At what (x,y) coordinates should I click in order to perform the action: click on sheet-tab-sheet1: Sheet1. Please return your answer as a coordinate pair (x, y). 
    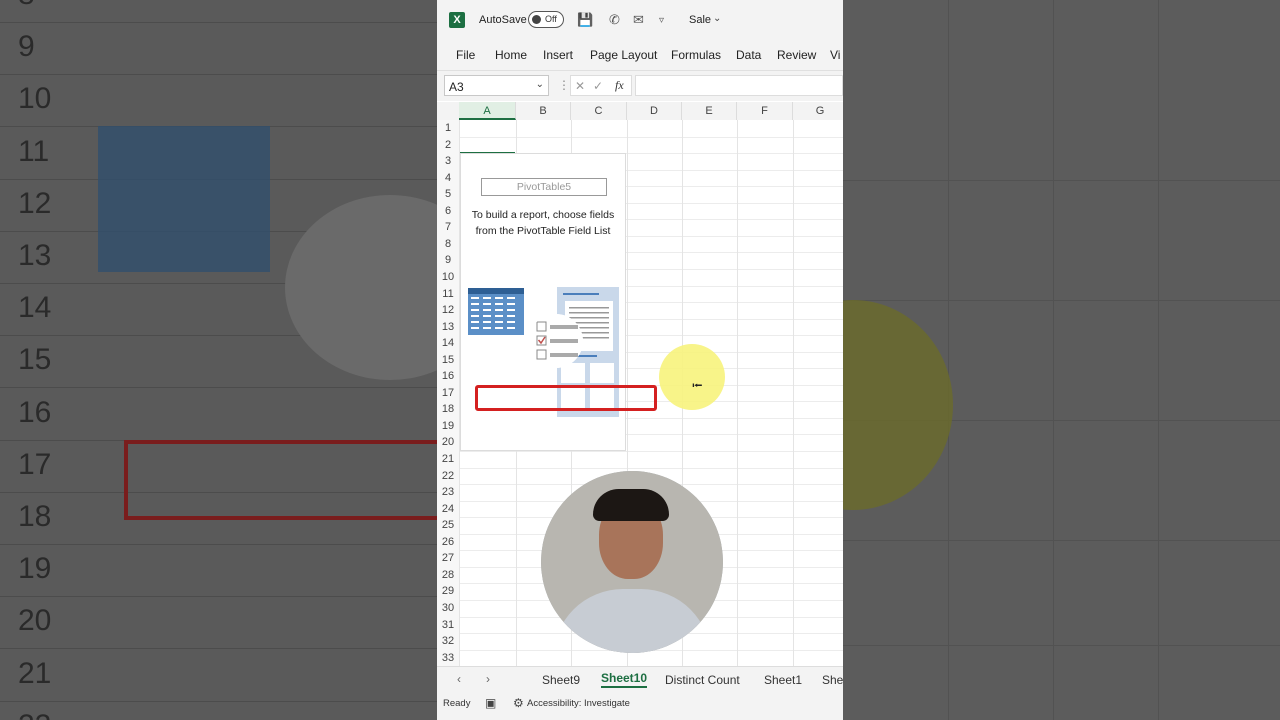
    Looking at the image, I should click on (783, 680).